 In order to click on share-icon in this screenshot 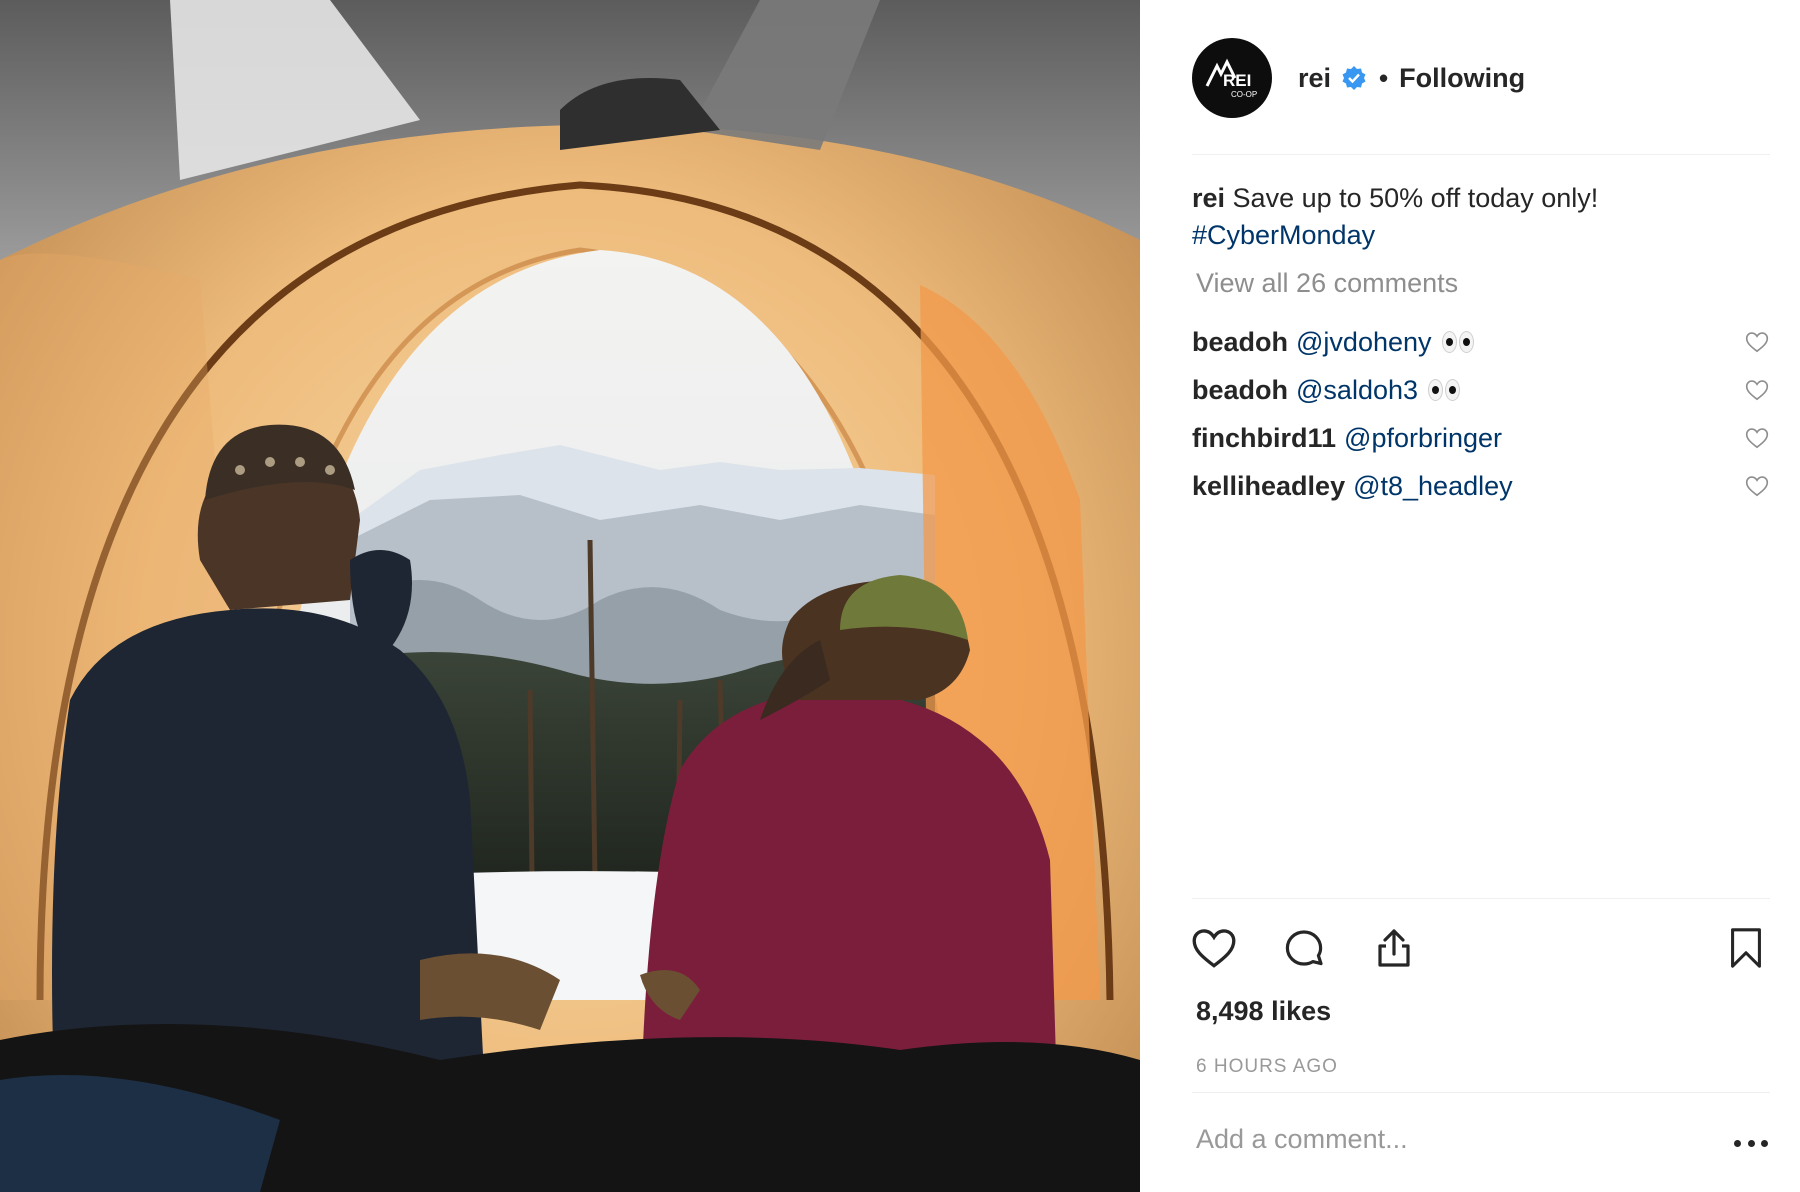, I will do `click(1394, 948)`.